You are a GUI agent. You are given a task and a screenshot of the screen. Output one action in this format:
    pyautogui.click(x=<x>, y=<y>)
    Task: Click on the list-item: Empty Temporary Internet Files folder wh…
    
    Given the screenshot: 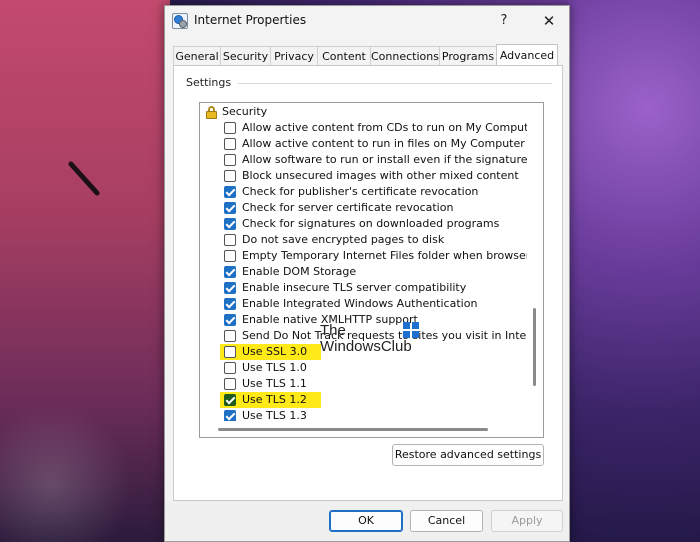 What is the action you would take?
    pyautogui.click(x=363, y=256)
    